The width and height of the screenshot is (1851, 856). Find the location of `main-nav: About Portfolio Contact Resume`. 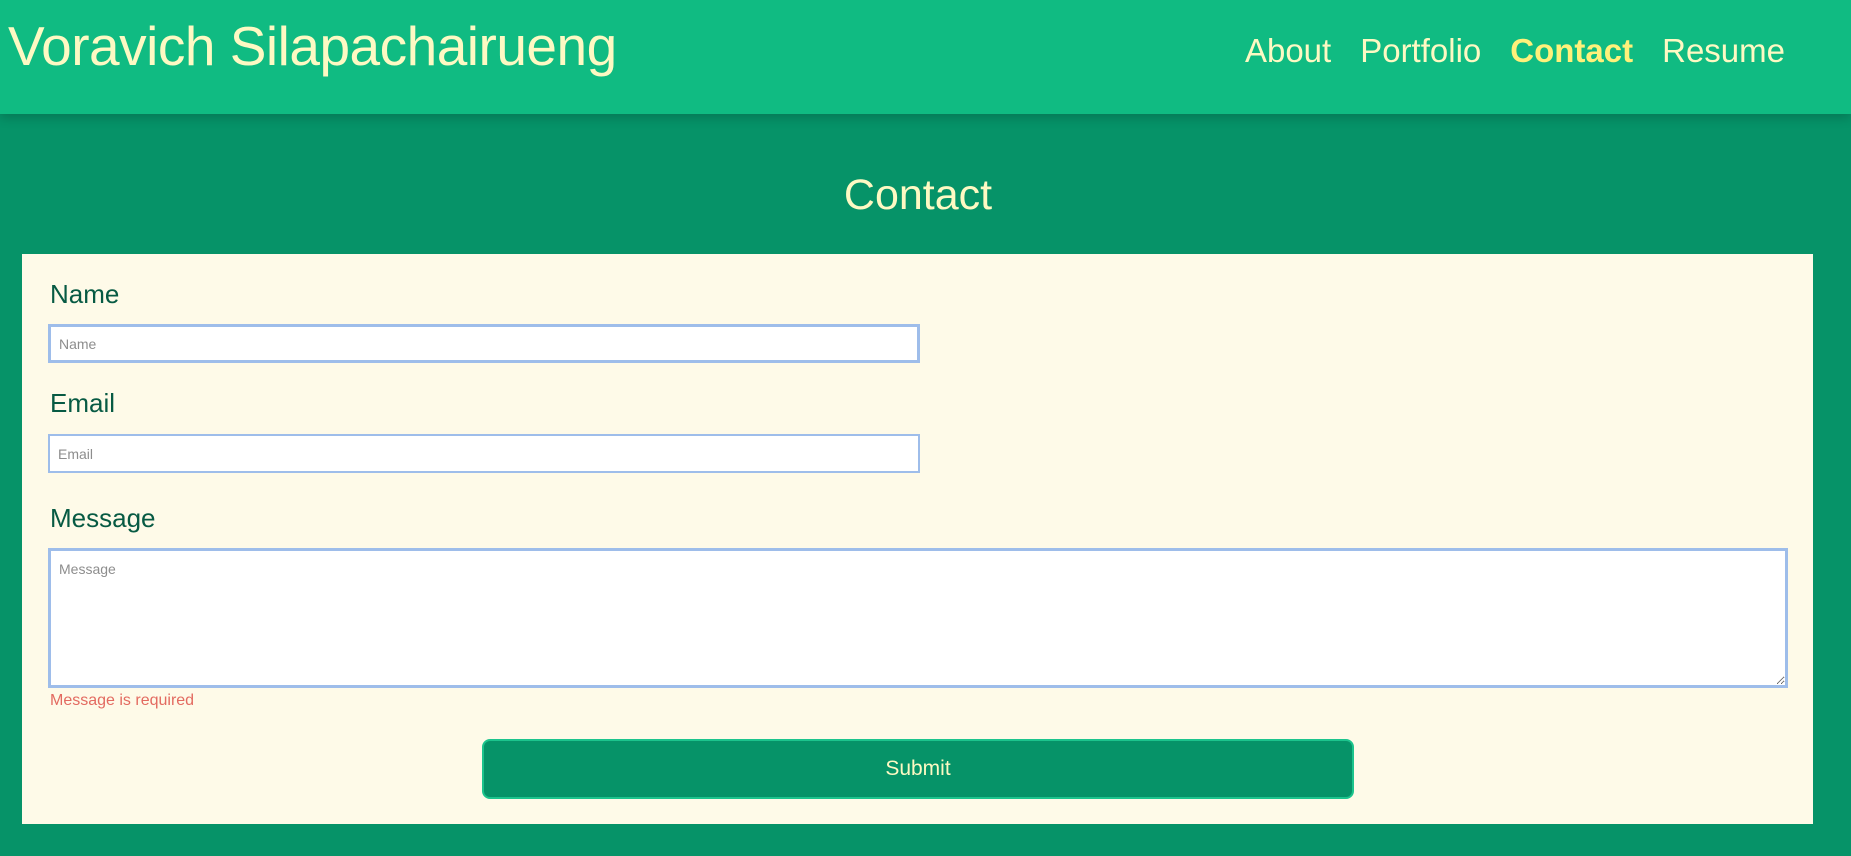

main-nav: About Portfolio Contact Resume is located at coordinates (1515, 51).